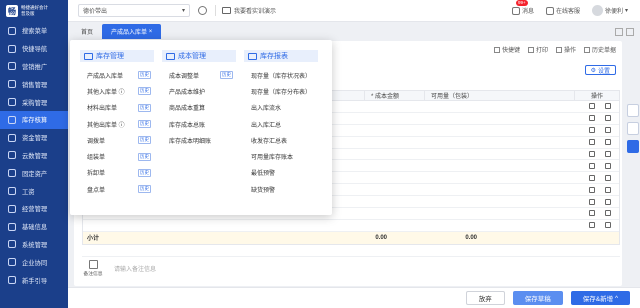  Describe the element at coordinates (215, 10) in the screenshot. I see `divider` at that location.